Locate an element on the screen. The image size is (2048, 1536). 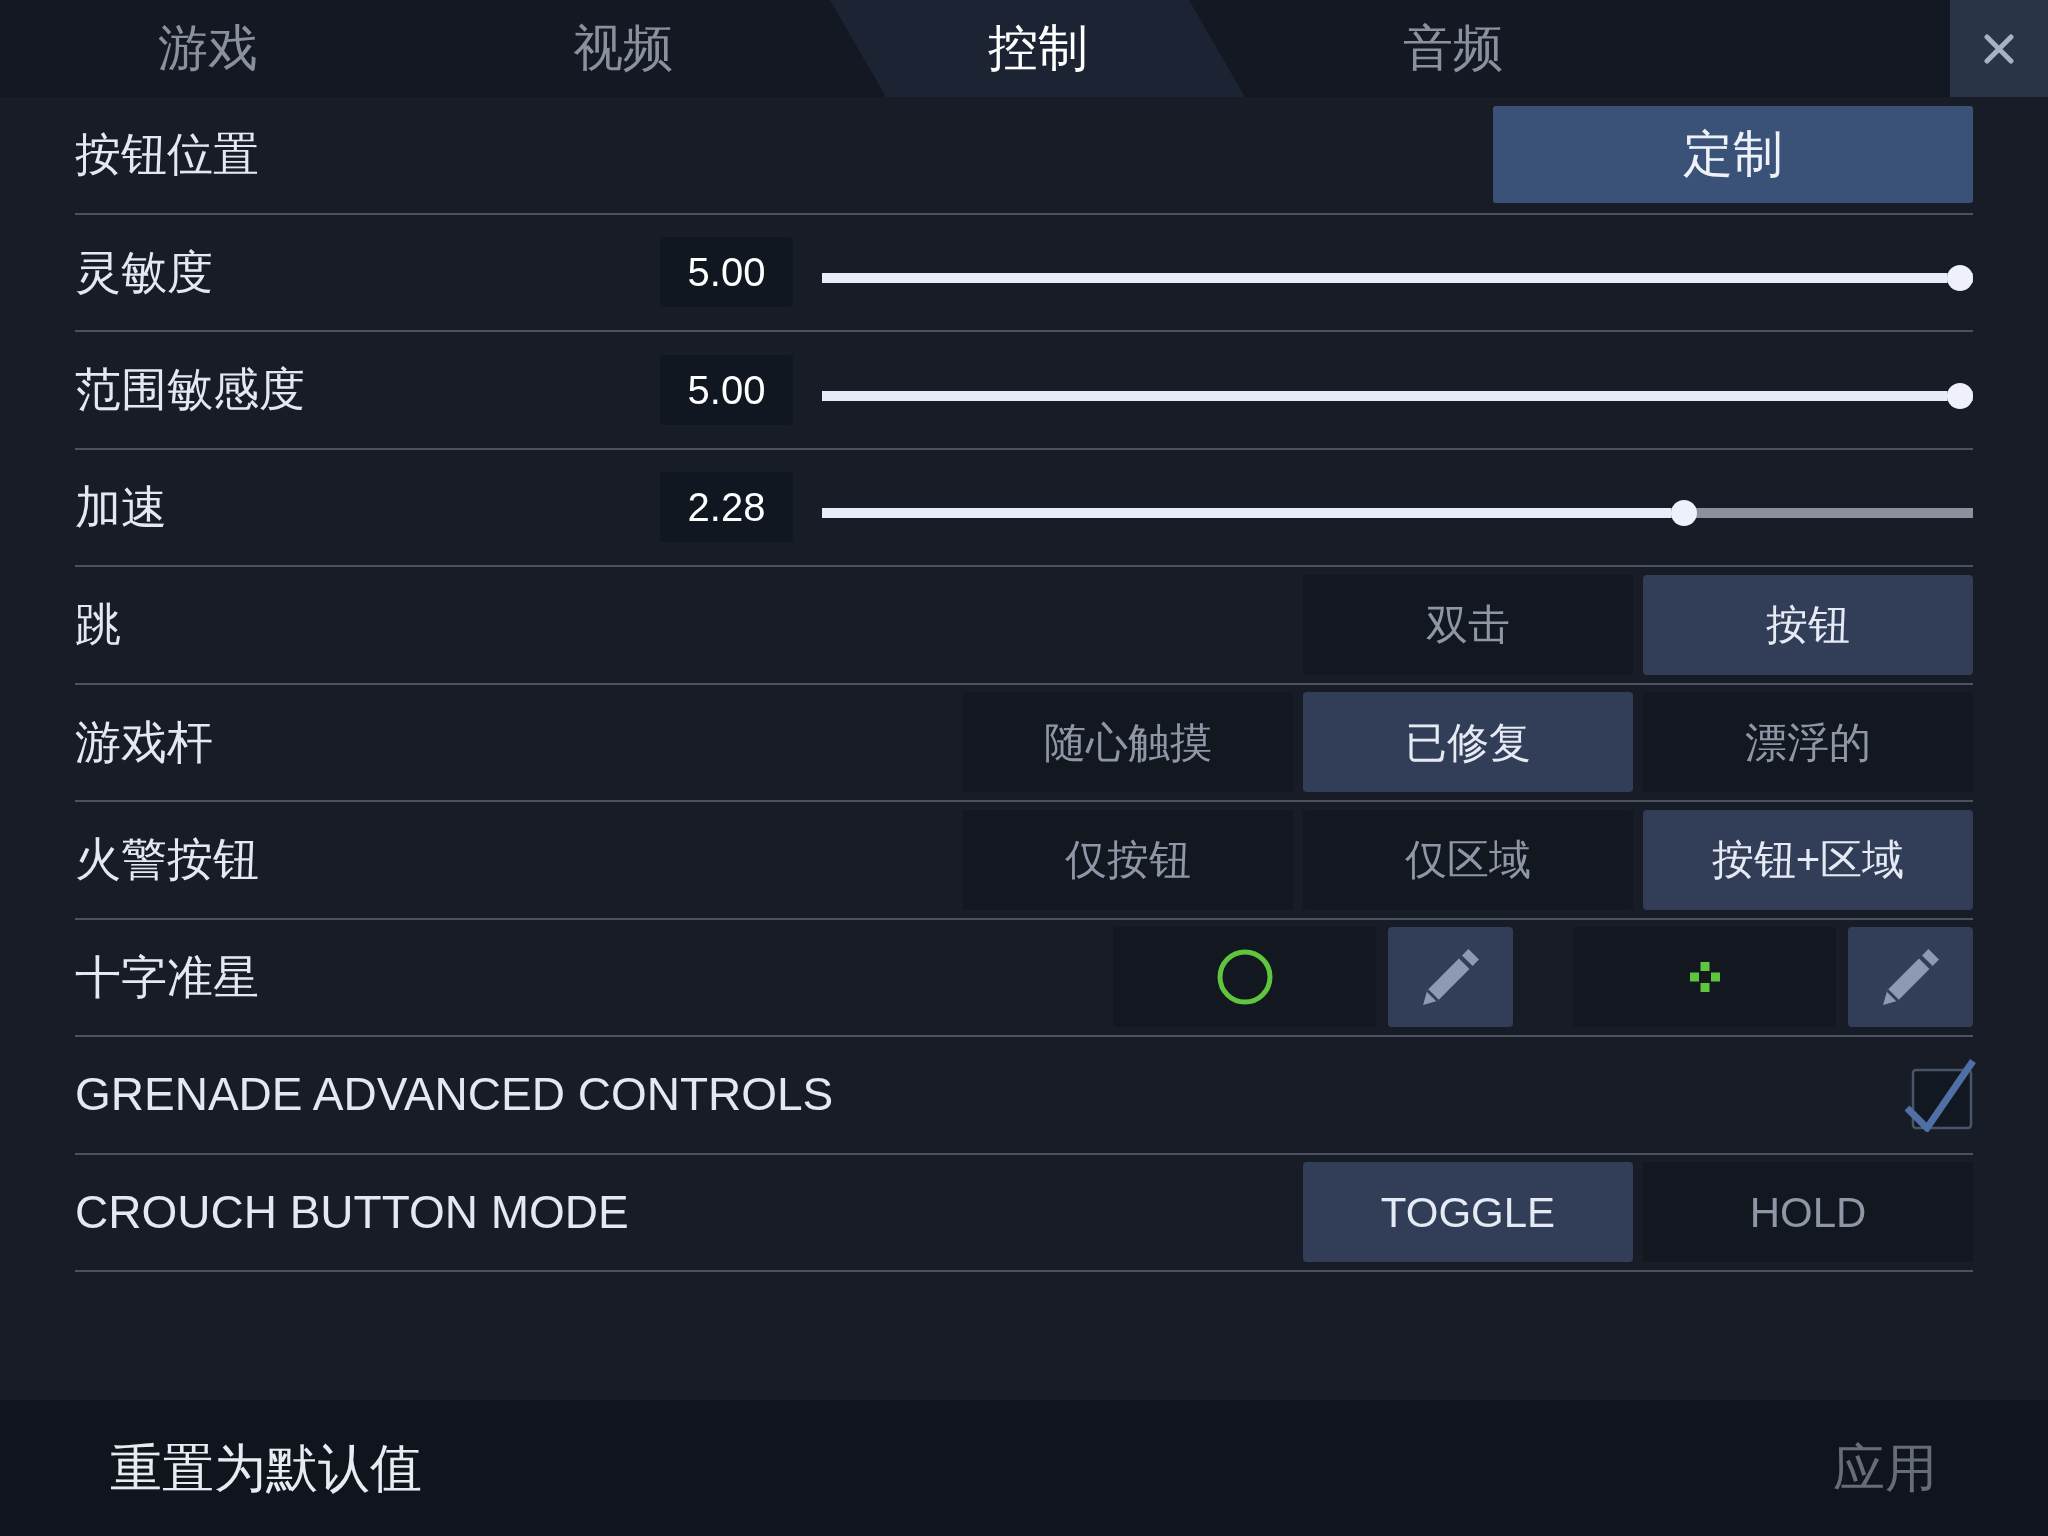
option-button: 仅按钮 is located at coordinates (1128, 859).